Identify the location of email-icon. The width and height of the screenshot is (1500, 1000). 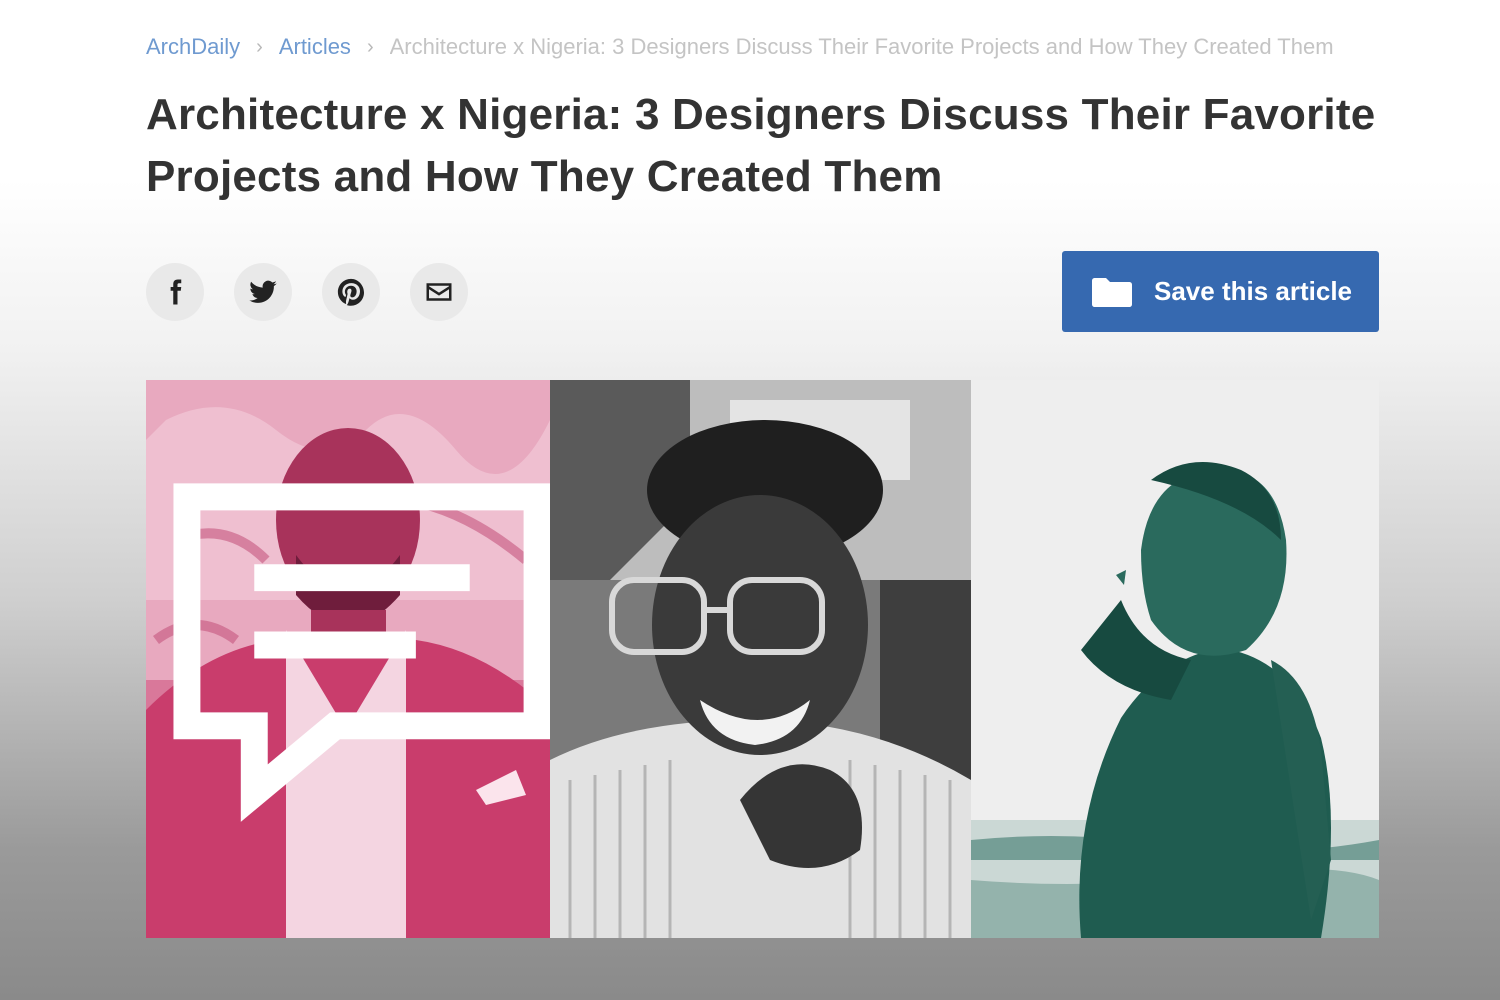
(439, 292).